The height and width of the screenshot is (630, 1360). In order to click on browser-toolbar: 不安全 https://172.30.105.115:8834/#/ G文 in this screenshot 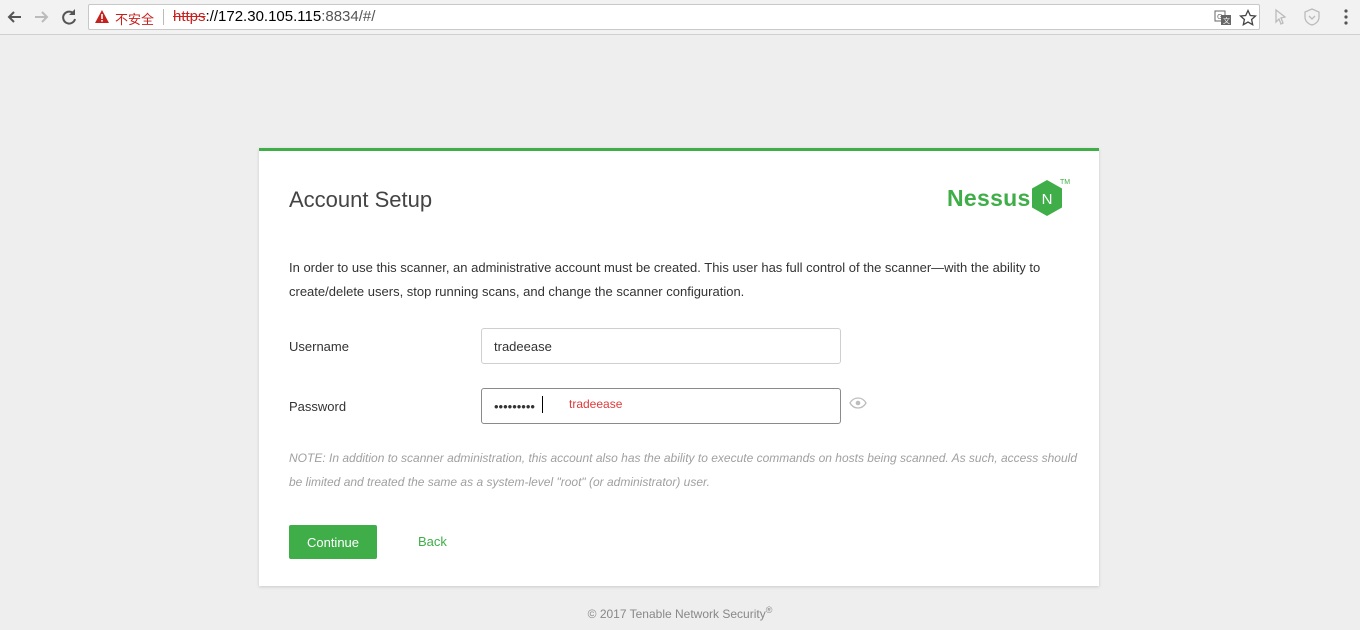, I will do `click(680, 17)`.